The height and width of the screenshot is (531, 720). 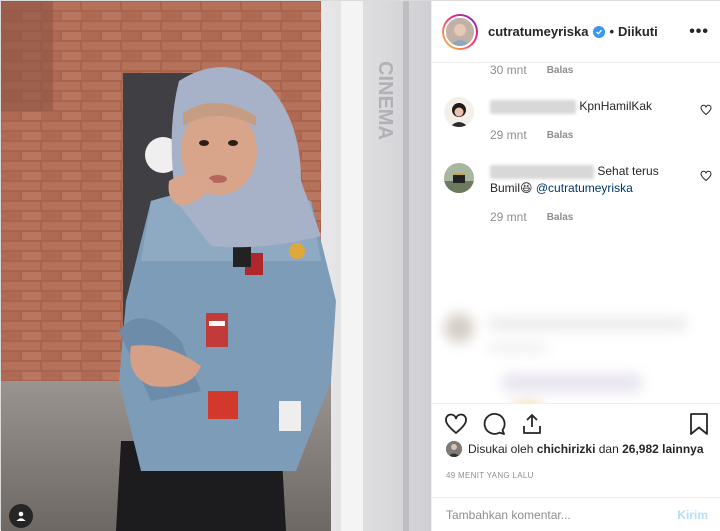 What do you see at coordinates (531, 70) in the screenshot?
I see `comment-meta: 30 mnt Balas` at bounding box center [531, 70].